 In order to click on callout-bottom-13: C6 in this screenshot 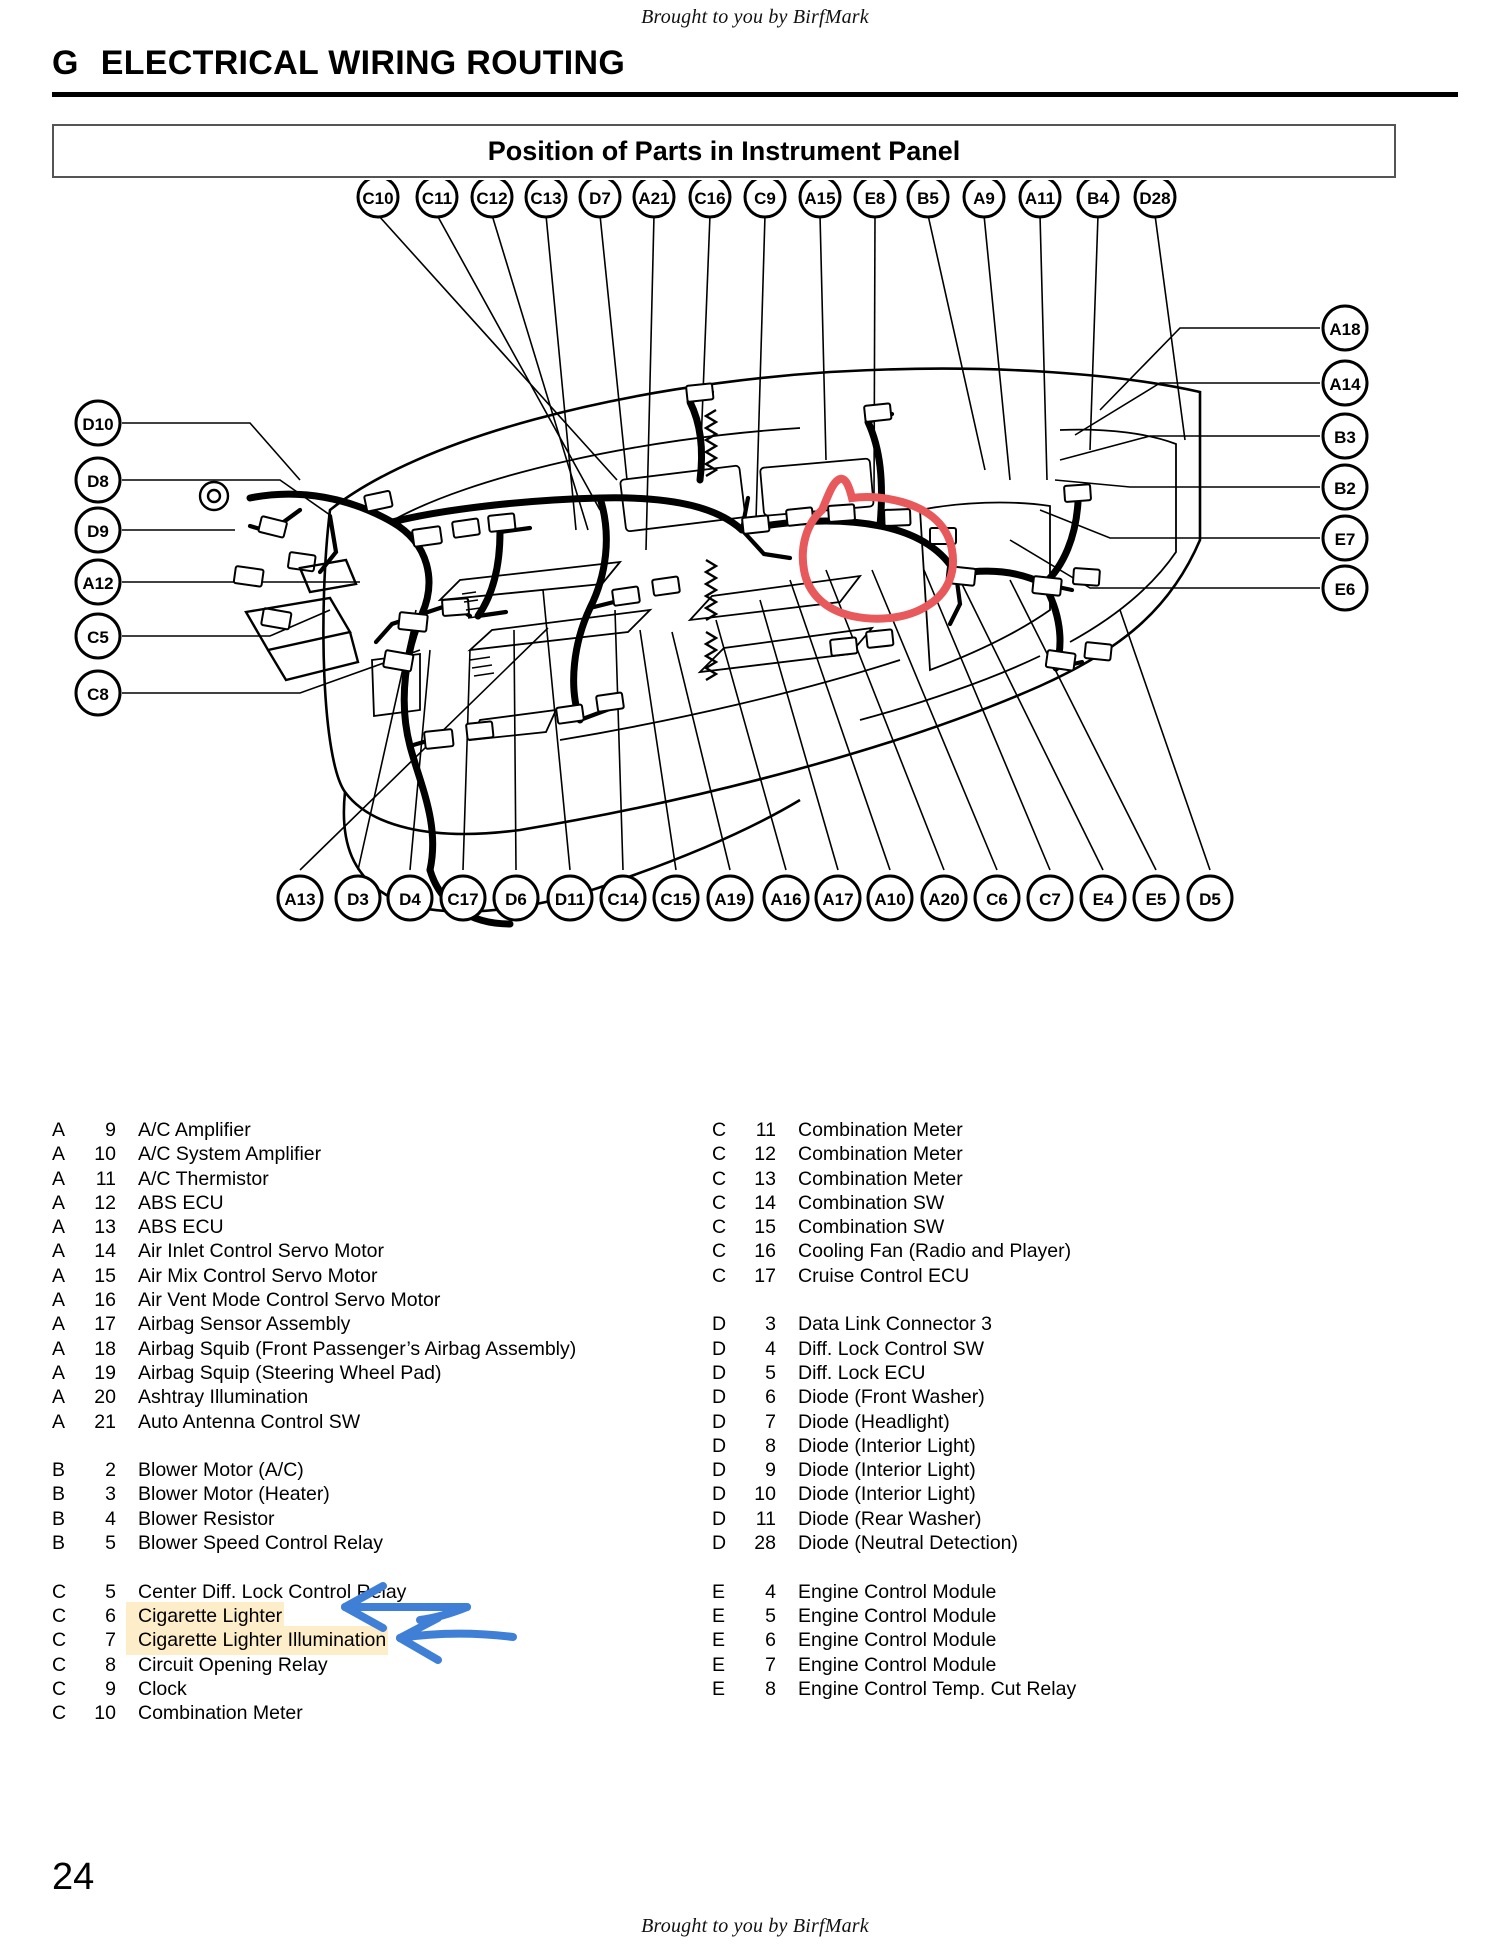, I will do `click(997, 898)`.